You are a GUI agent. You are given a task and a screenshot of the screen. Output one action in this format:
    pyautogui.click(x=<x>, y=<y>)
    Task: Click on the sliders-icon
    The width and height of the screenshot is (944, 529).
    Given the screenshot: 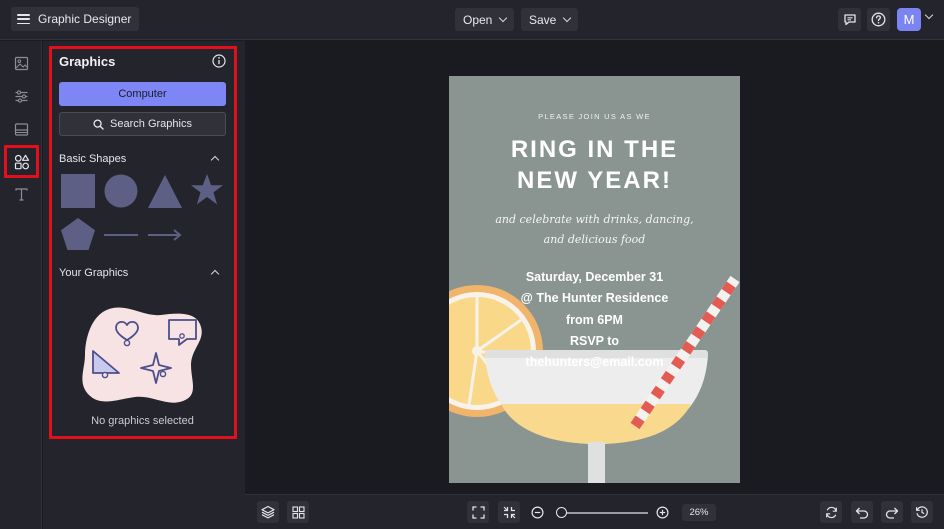 What is the action you would take?
    pyautogui.click(x=21, y=96)
    